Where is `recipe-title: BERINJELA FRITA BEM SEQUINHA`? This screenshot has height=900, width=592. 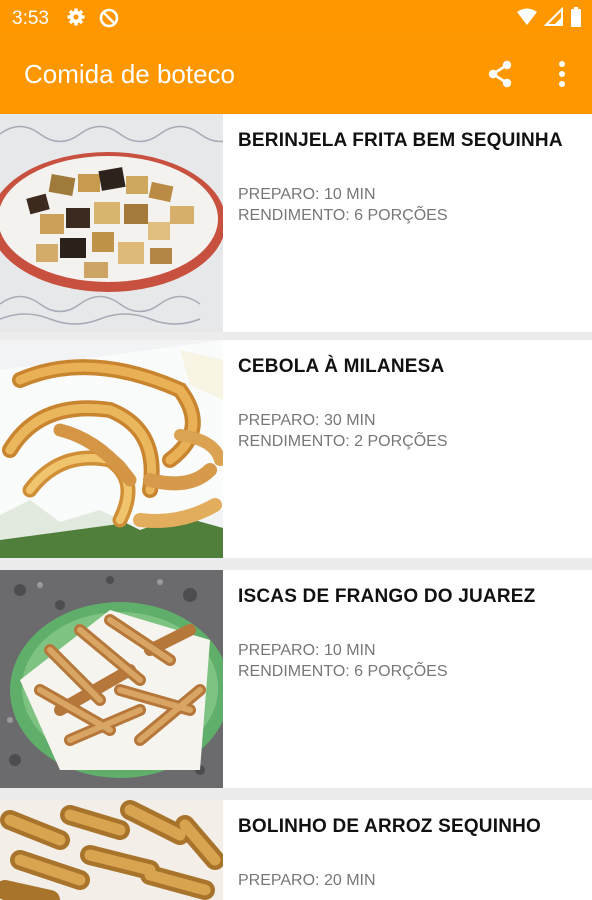 recipe-title: BERINJELA FRITA BEM SEQUINHA is located at coordinates (400, 140).